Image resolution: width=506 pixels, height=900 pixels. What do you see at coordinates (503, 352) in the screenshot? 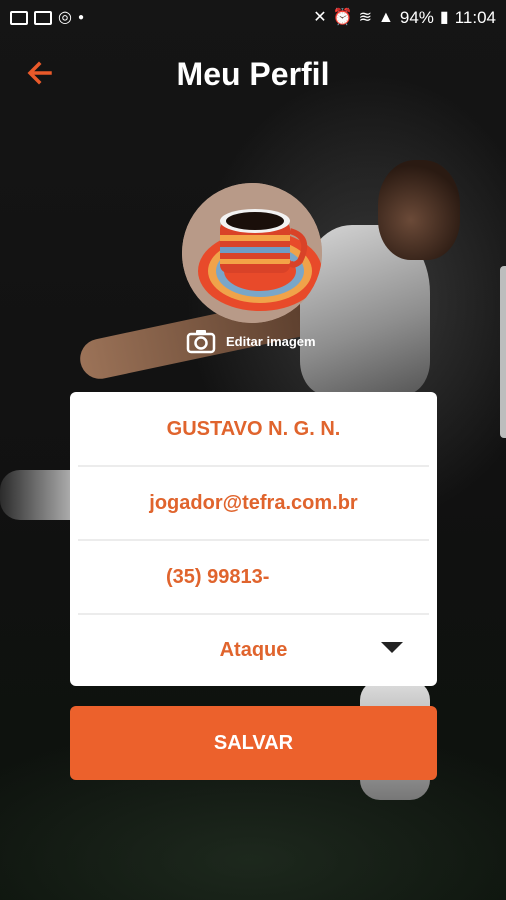
I see `scroll-edge-indicator` at bounding box center [503, 352].